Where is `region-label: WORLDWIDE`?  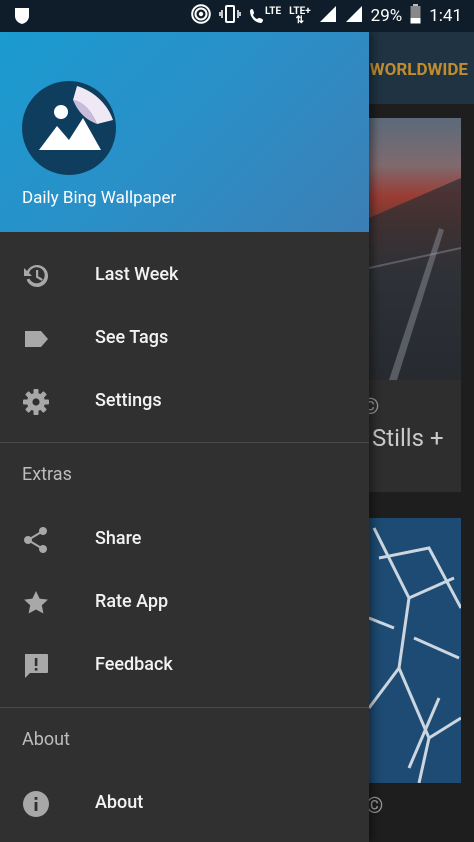 region-label: WORLDWIDE is located at coordinates (418, 70).